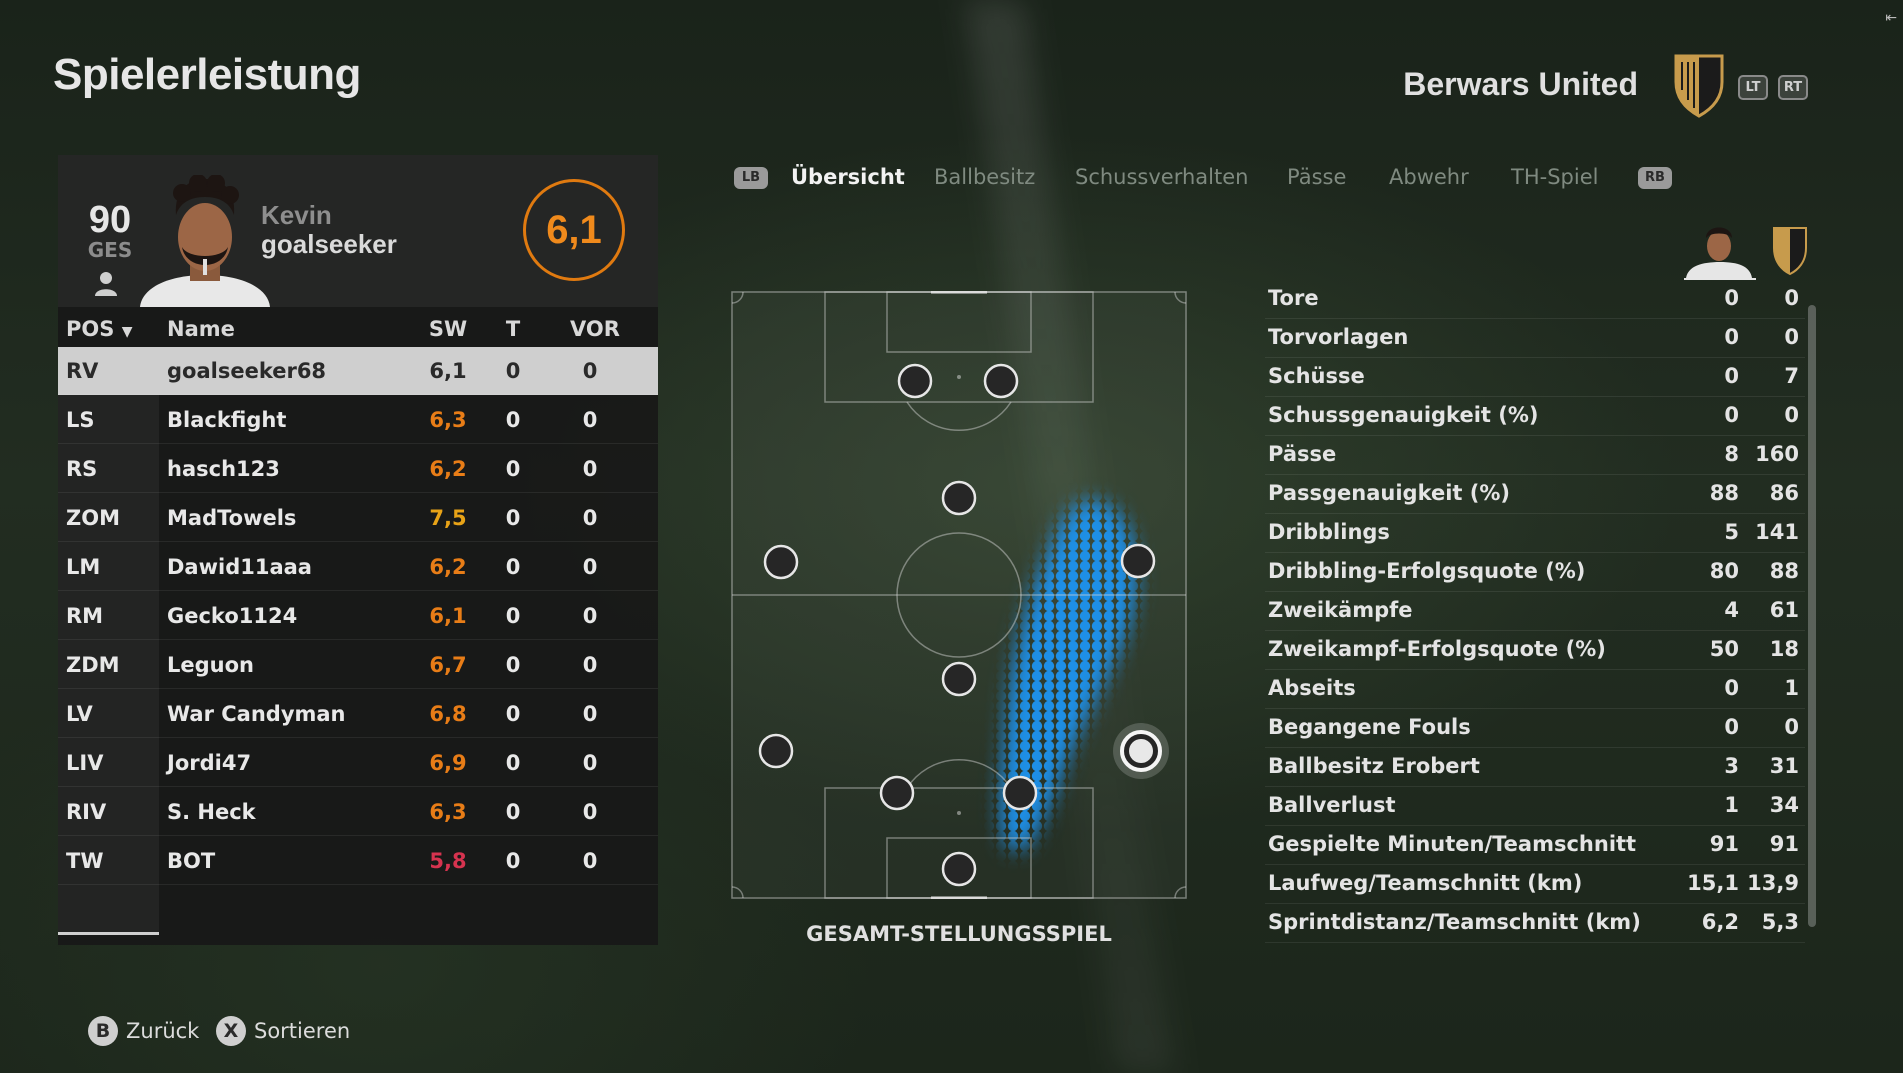  Describe the element at coordinates (1784, 610) in the screenshot. I see `stat-team-value: 61` at that location.